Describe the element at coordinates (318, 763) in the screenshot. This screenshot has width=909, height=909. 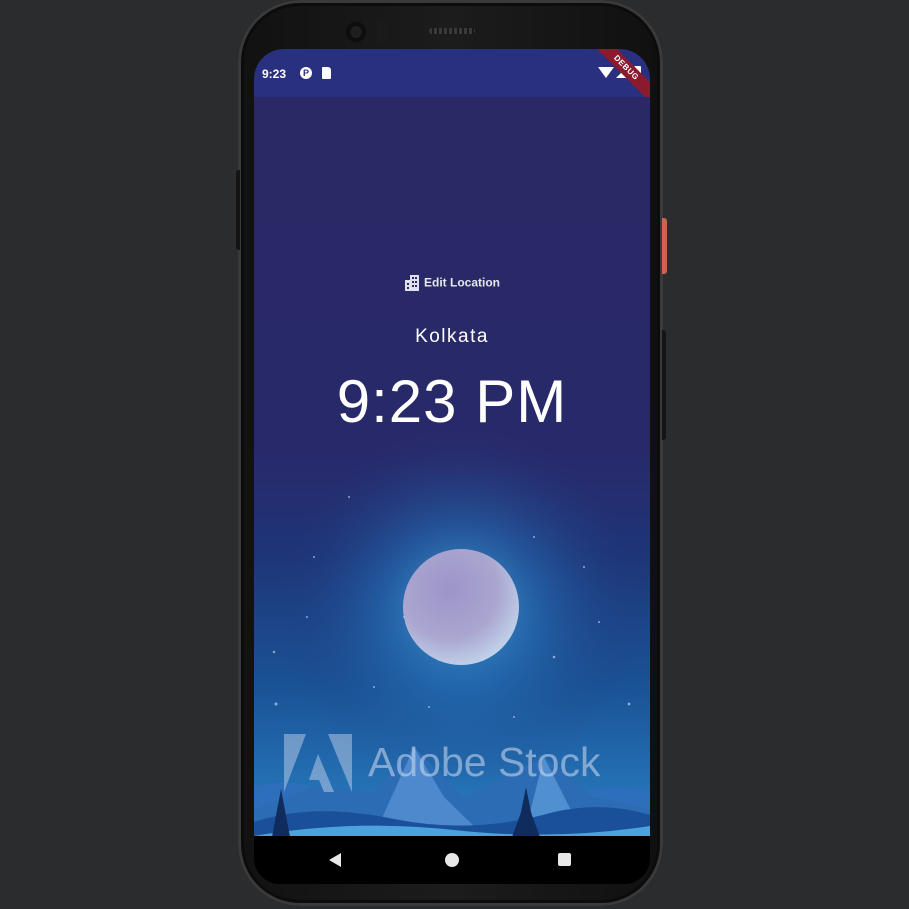
I see `adobe-logo-icon` at that location.